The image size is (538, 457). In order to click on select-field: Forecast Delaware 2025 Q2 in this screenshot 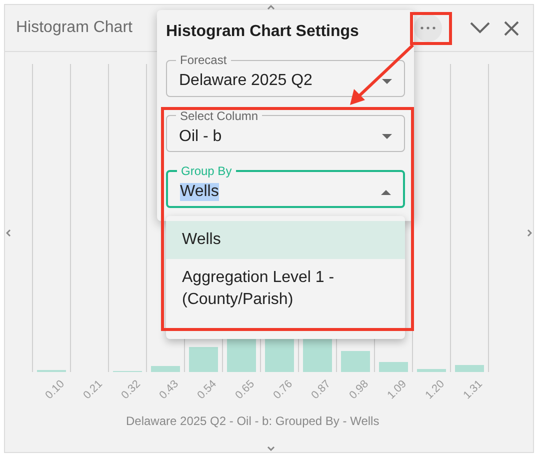, I will do `click(285, 75)`.